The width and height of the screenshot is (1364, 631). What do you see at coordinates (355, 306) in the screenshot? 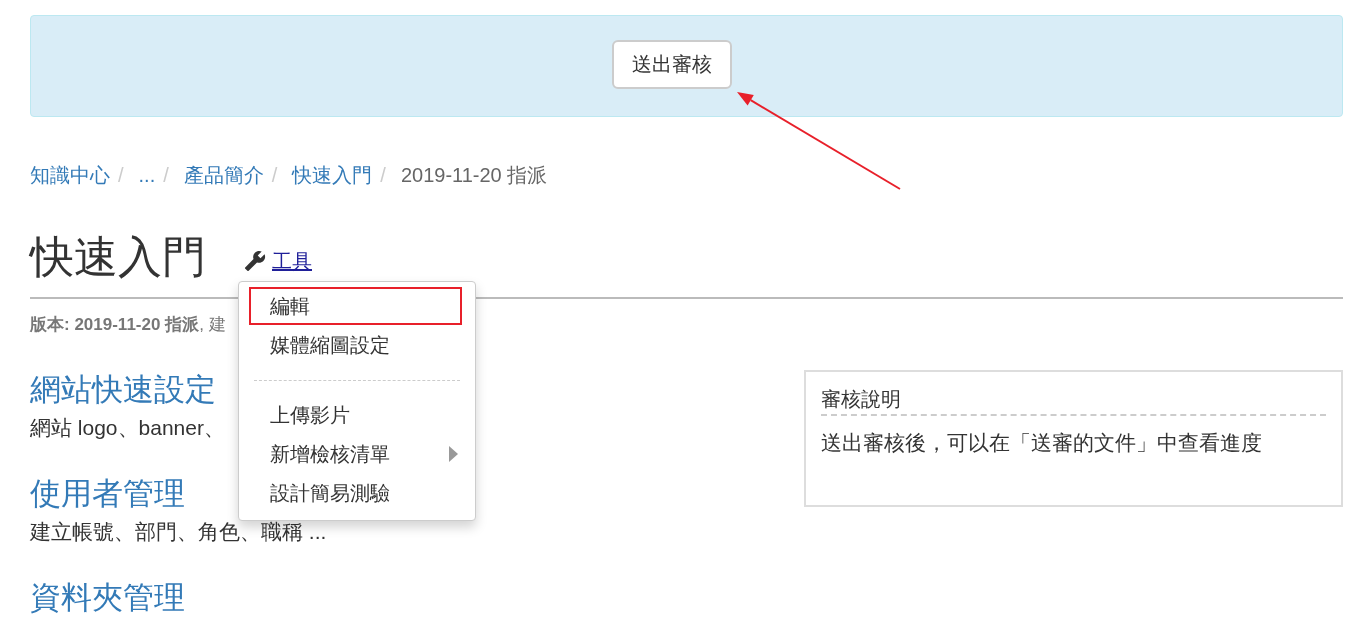
I see `menu-item: 編輯` at bounding box center [355, 306].